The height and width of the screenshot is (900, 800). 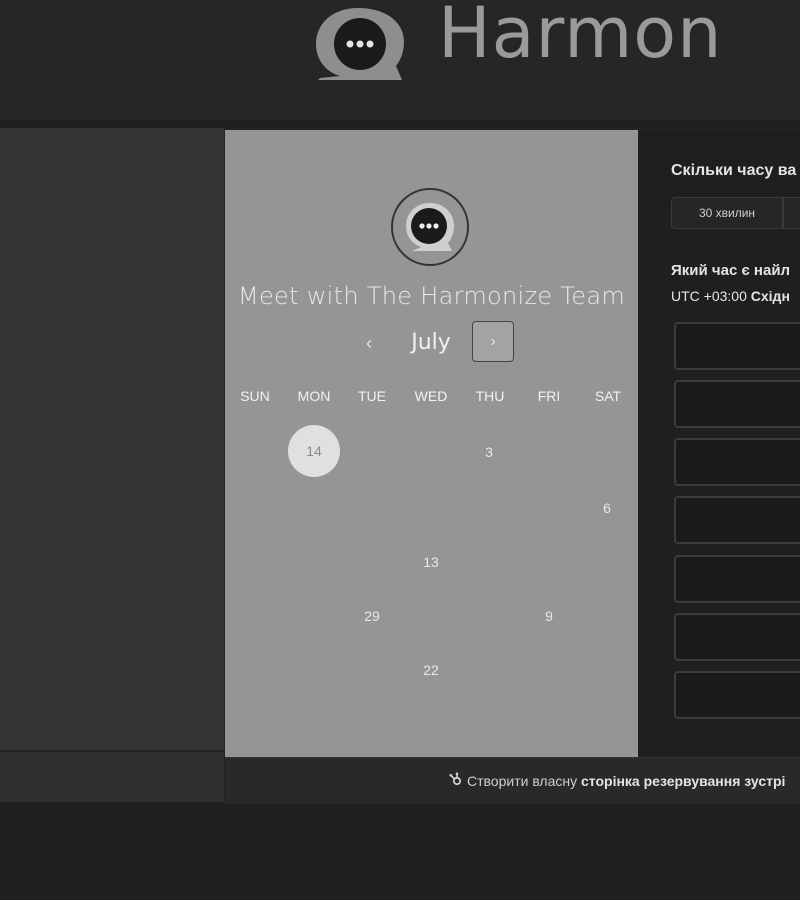 What do you see at coordinates (456, 780) in the screenshot?
I see `hubspot-sprocket-icon` at bounding box center [456, 780].